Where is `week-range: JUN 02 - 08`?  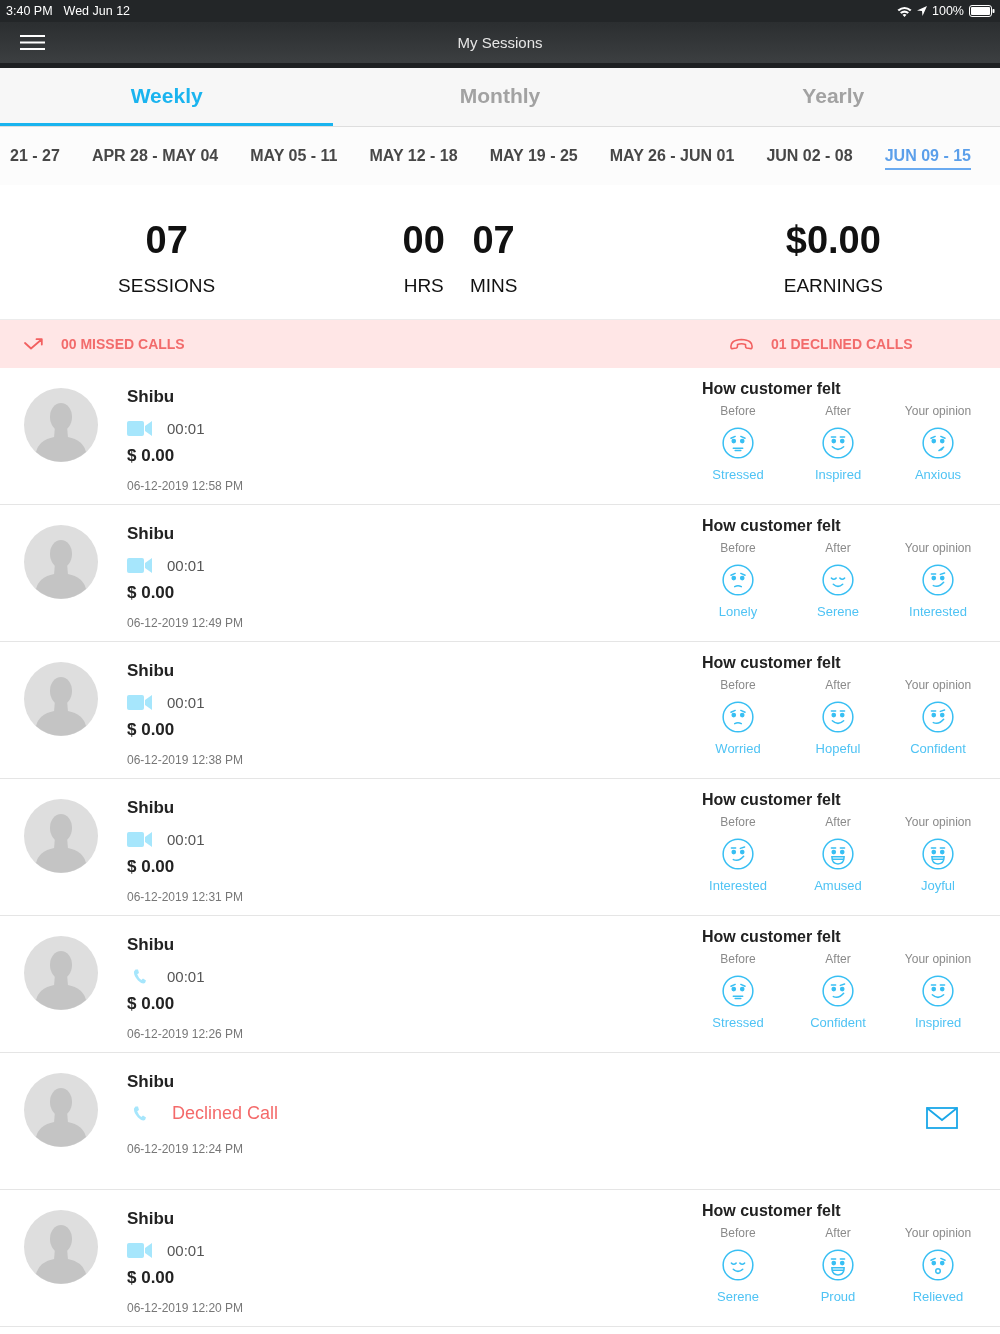 week-range: JUN 02 - 08 is located at coordinates (809, 156).